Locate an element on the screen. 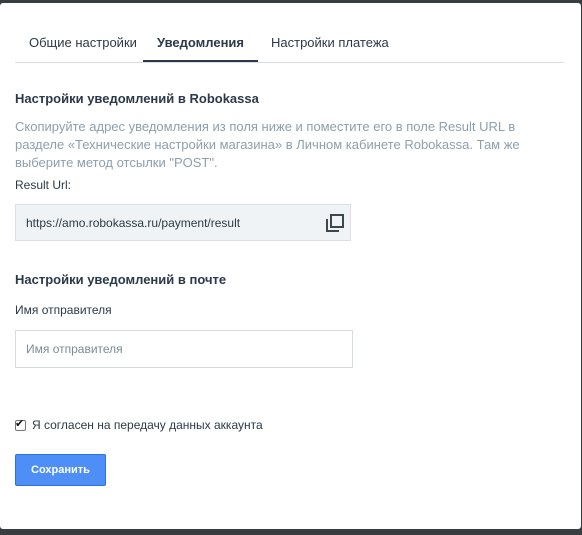 The height and width of the screenshot is (535, 582). agreement-checkbox: ✔ is located at coordinates (20, 423).